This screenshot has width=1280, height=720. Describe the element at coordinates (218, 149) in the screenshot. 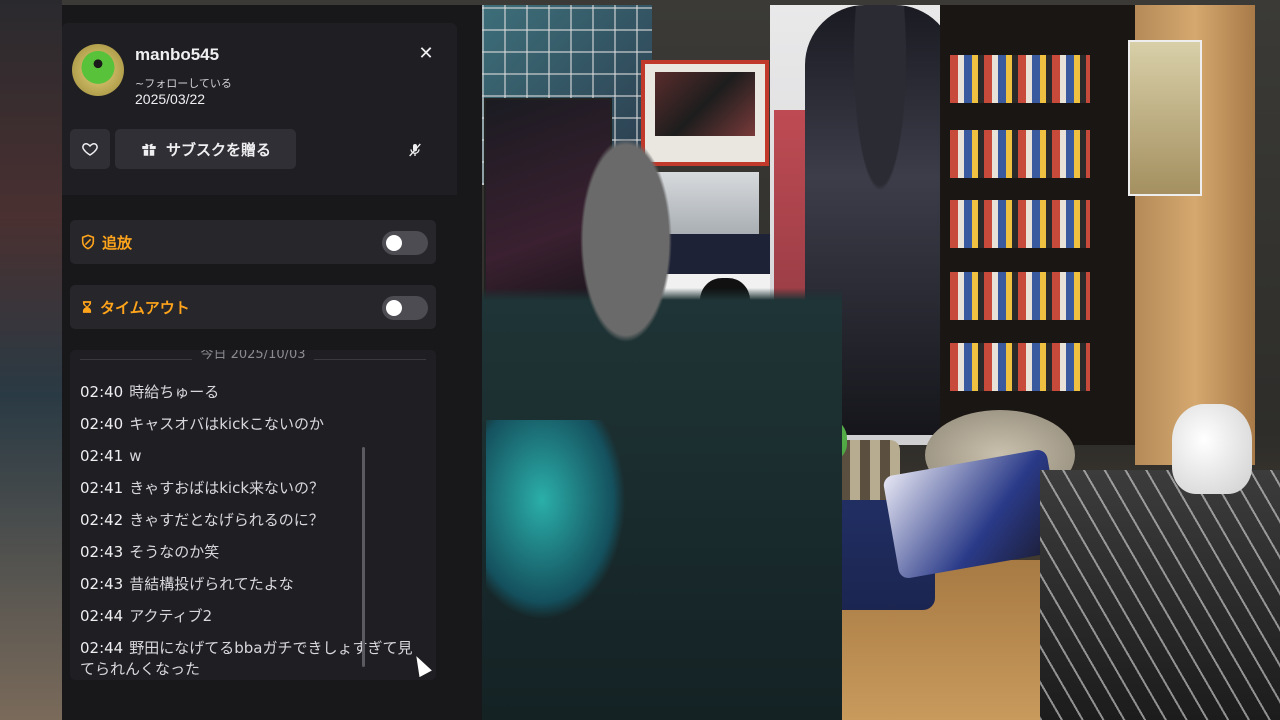

I see `gift-sub-label: サブスクを贈る` at that location.